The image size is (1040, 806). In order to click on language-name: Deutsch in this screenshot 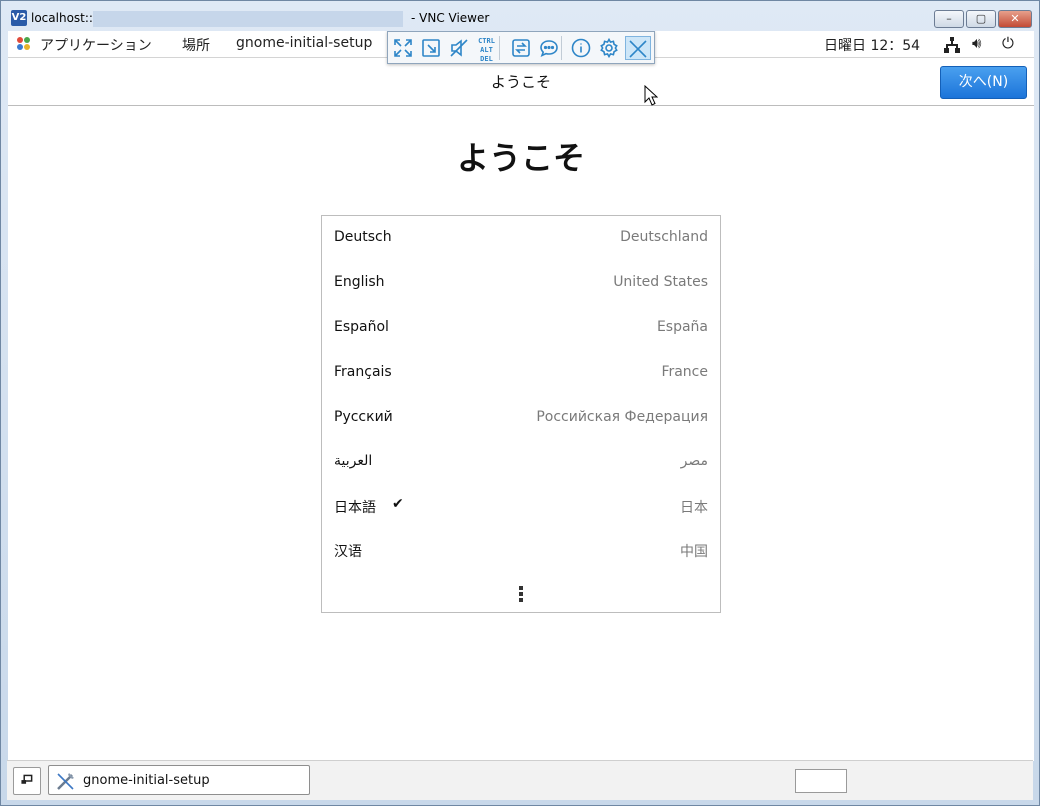, I will do `click(363, 237)`.